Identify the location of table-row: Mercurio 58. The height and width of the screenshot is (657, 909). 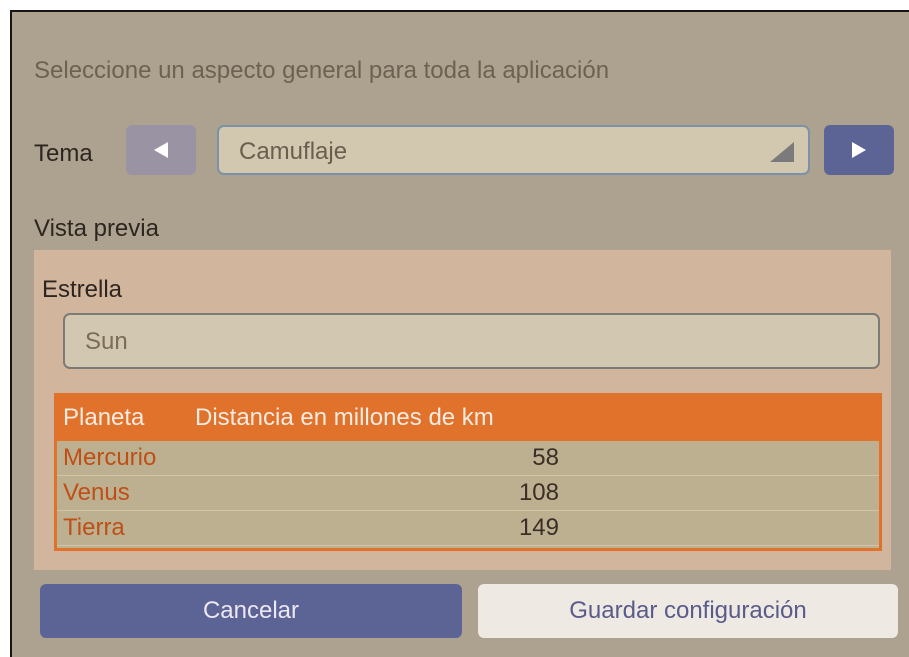
(468, 458).